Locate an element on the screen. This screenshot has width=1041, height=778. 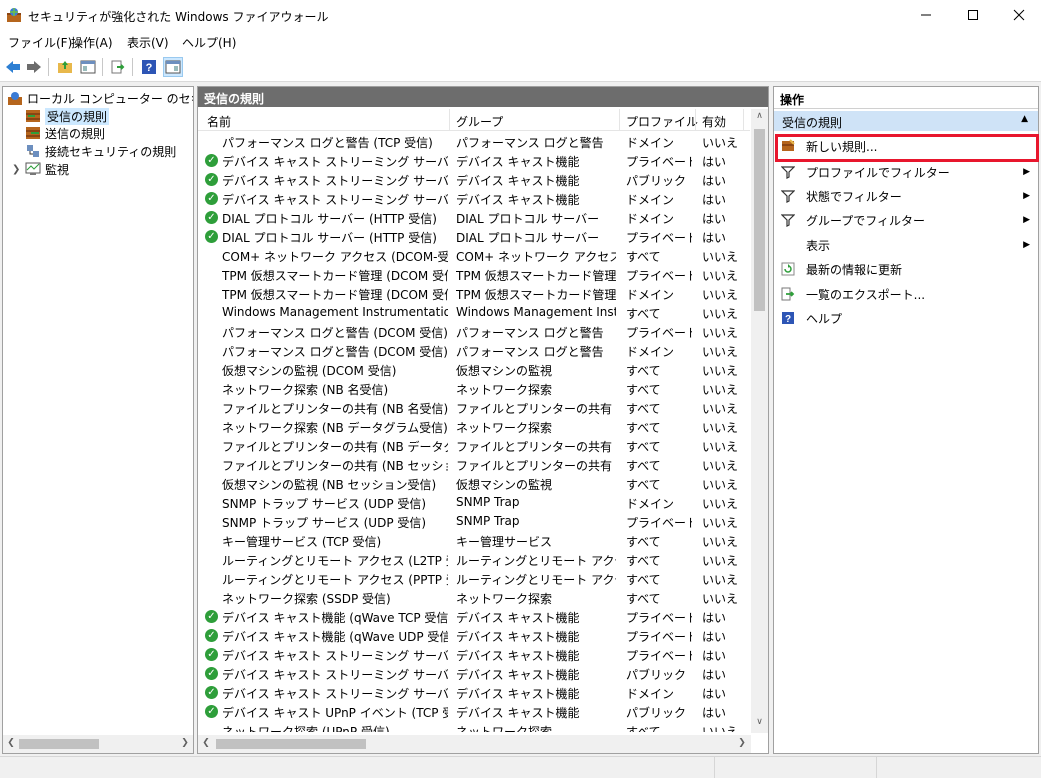
table-row: 仮想マシンの監視 (NB セッション受信) 仮想マシンの監視 すべて いいえ is located at coordinates (474, 483).